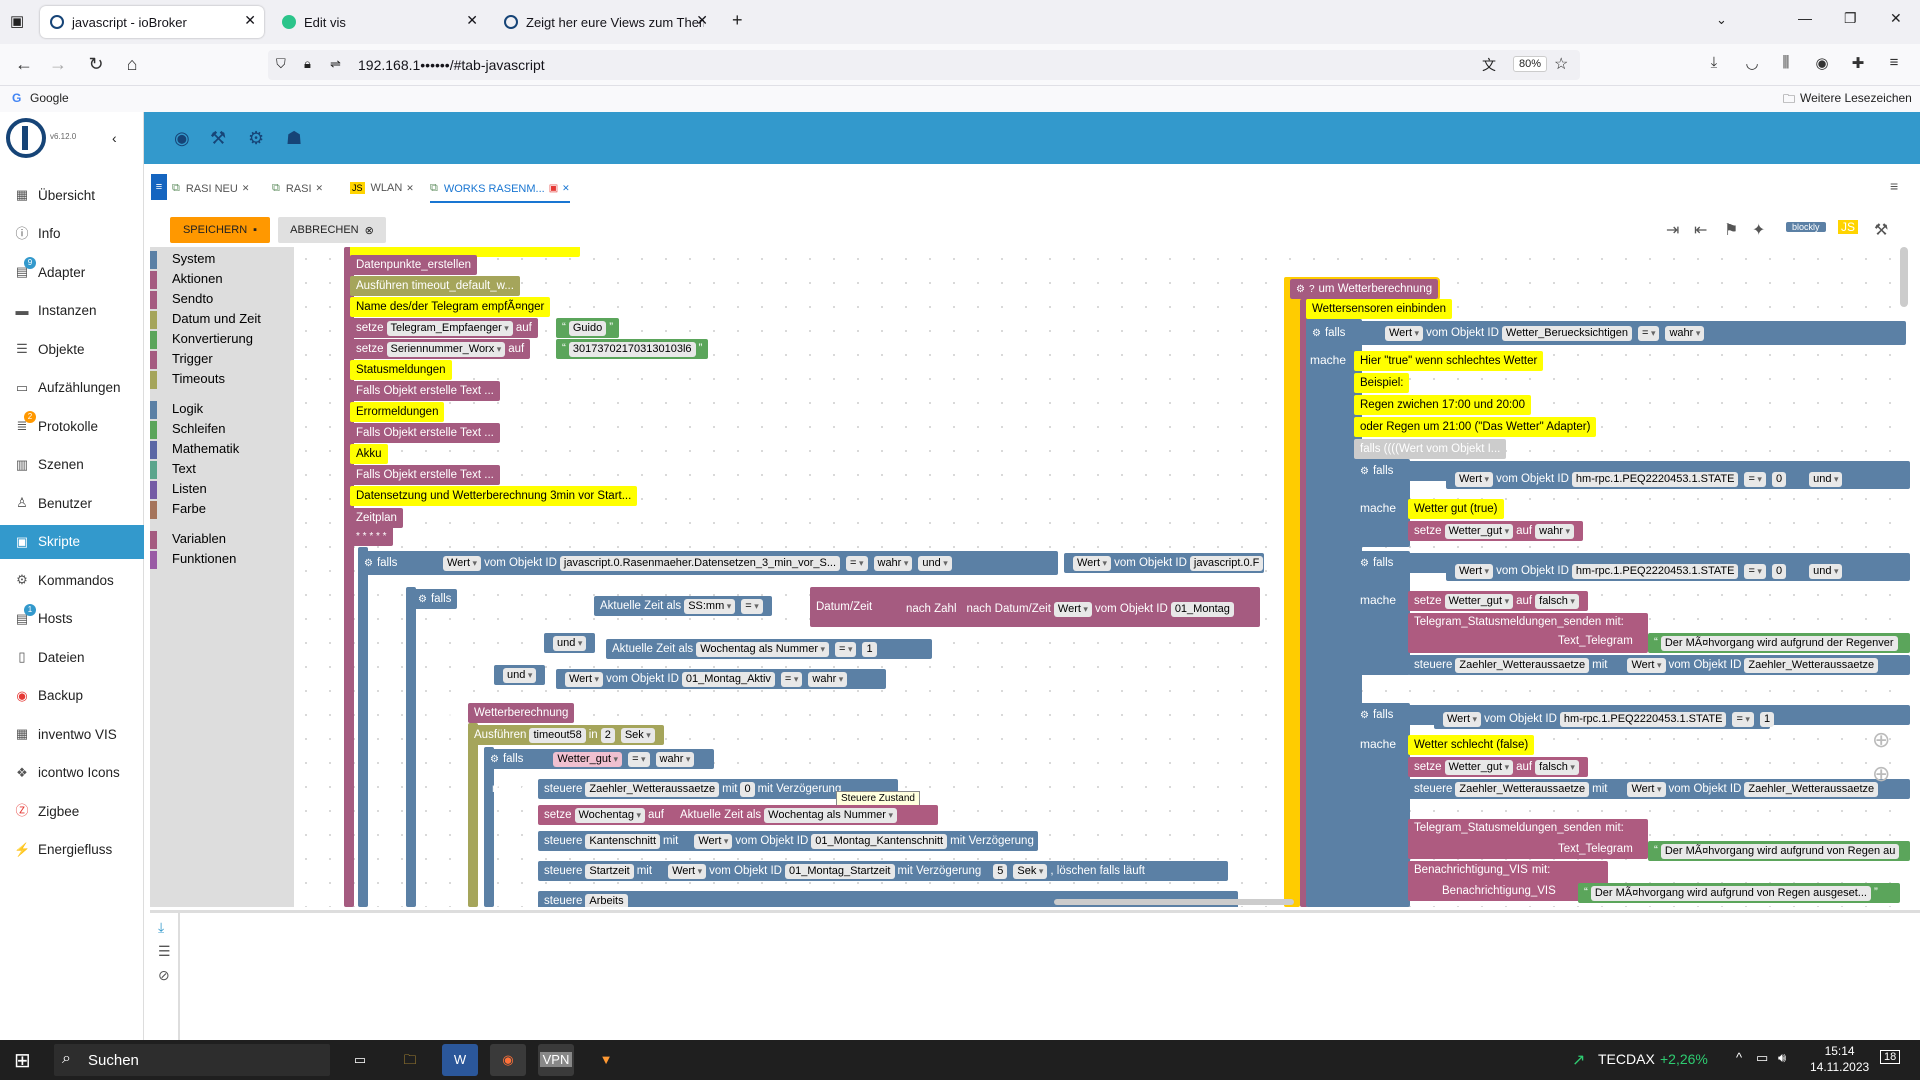 This screenshot has width=1920, height=1080. What do you see at coordinates (721, 679) in the screenshot?
I see `aktiv-compare: Wertvom Objekt ID01_Montag_Aktiv=wahr` at bounding box center [721, 679].